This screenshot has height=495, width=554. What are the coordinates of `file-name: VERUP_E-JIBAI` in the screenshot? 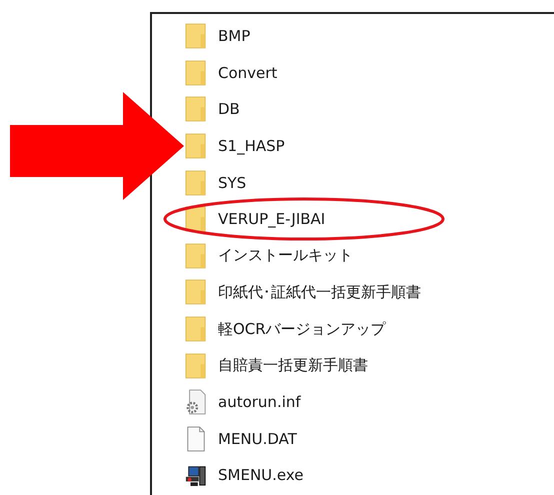 It's located at (272, 219).